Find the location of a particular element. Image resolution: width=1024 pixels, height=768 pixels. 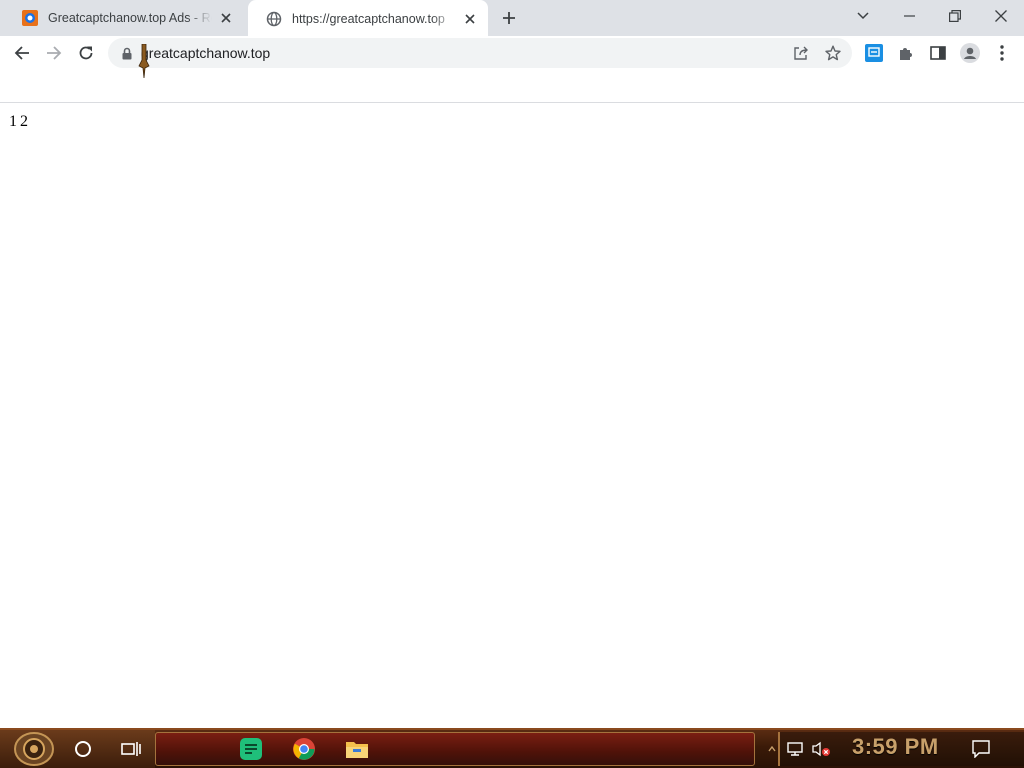

profile-avatar-icon is located at coordinates (970, 53).